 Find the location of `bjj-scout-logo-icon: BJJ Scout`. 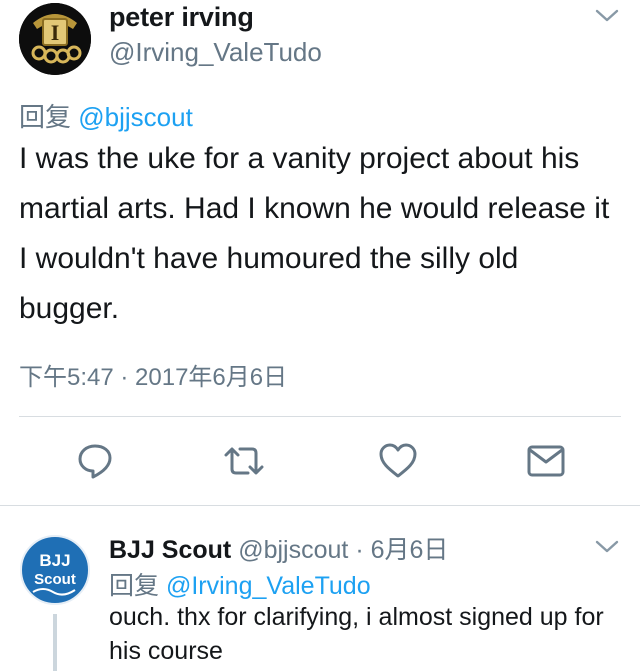

bjj-scout-logo-icon: BJJ Scout is located at coordinates (55, 570).